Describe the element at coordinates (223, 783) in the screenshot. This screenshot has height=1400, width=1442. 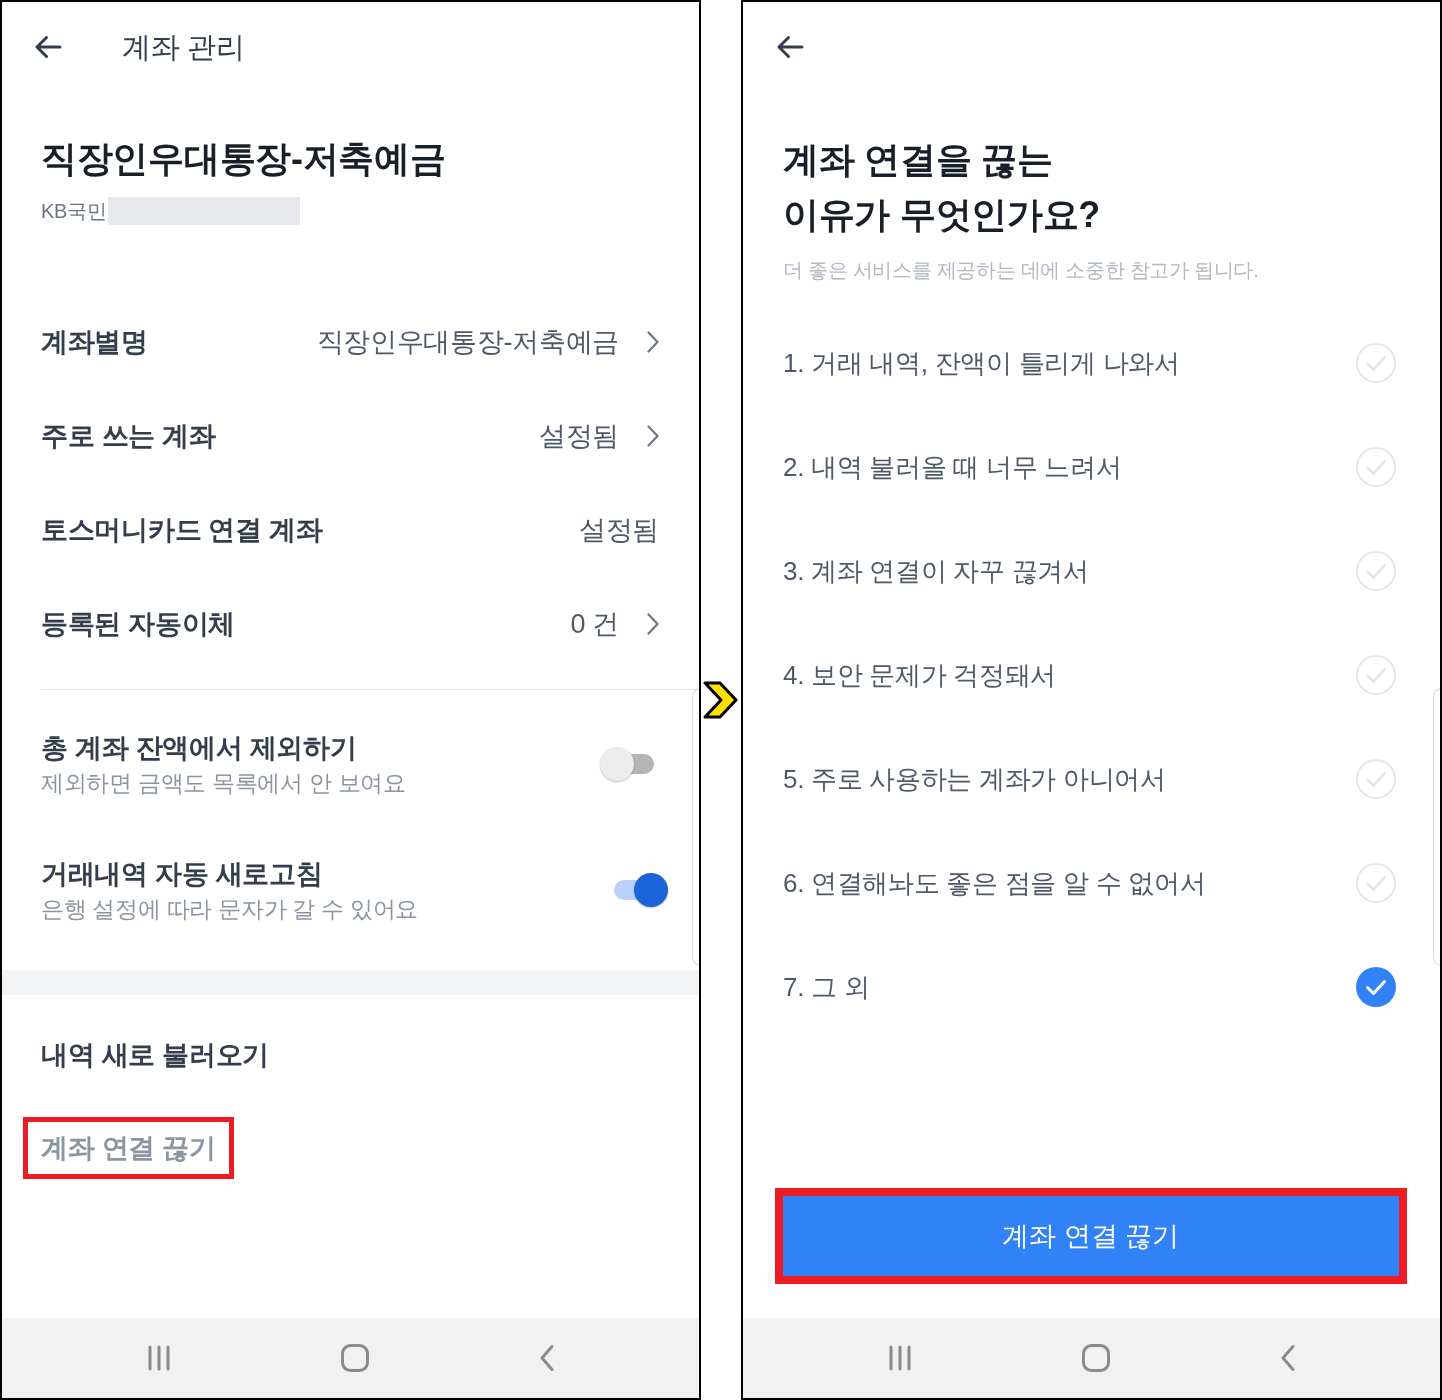
I see `setting-description: 제외하면 금액도 목록에서 안 보여요` at that location.